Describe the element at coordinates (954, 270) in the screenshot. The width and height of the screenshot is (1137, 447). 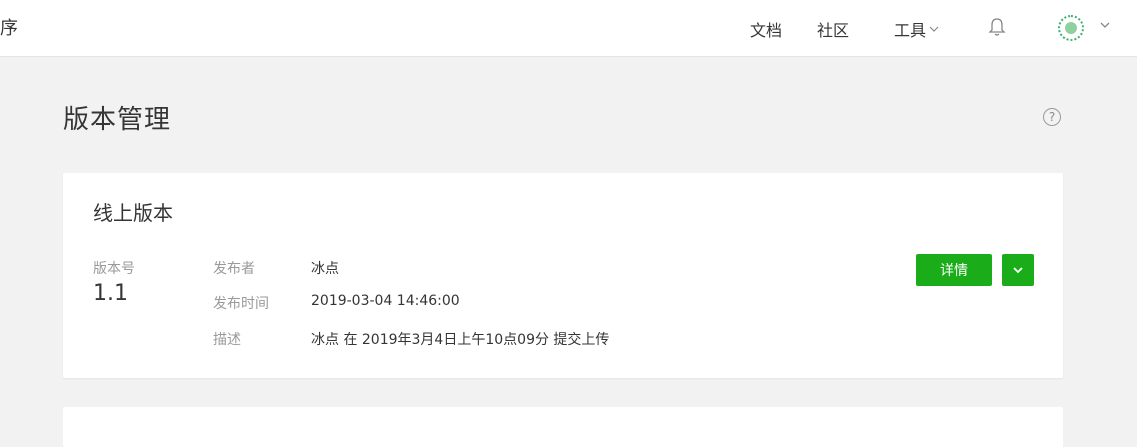
I see `detail-button: 详情` at that location.